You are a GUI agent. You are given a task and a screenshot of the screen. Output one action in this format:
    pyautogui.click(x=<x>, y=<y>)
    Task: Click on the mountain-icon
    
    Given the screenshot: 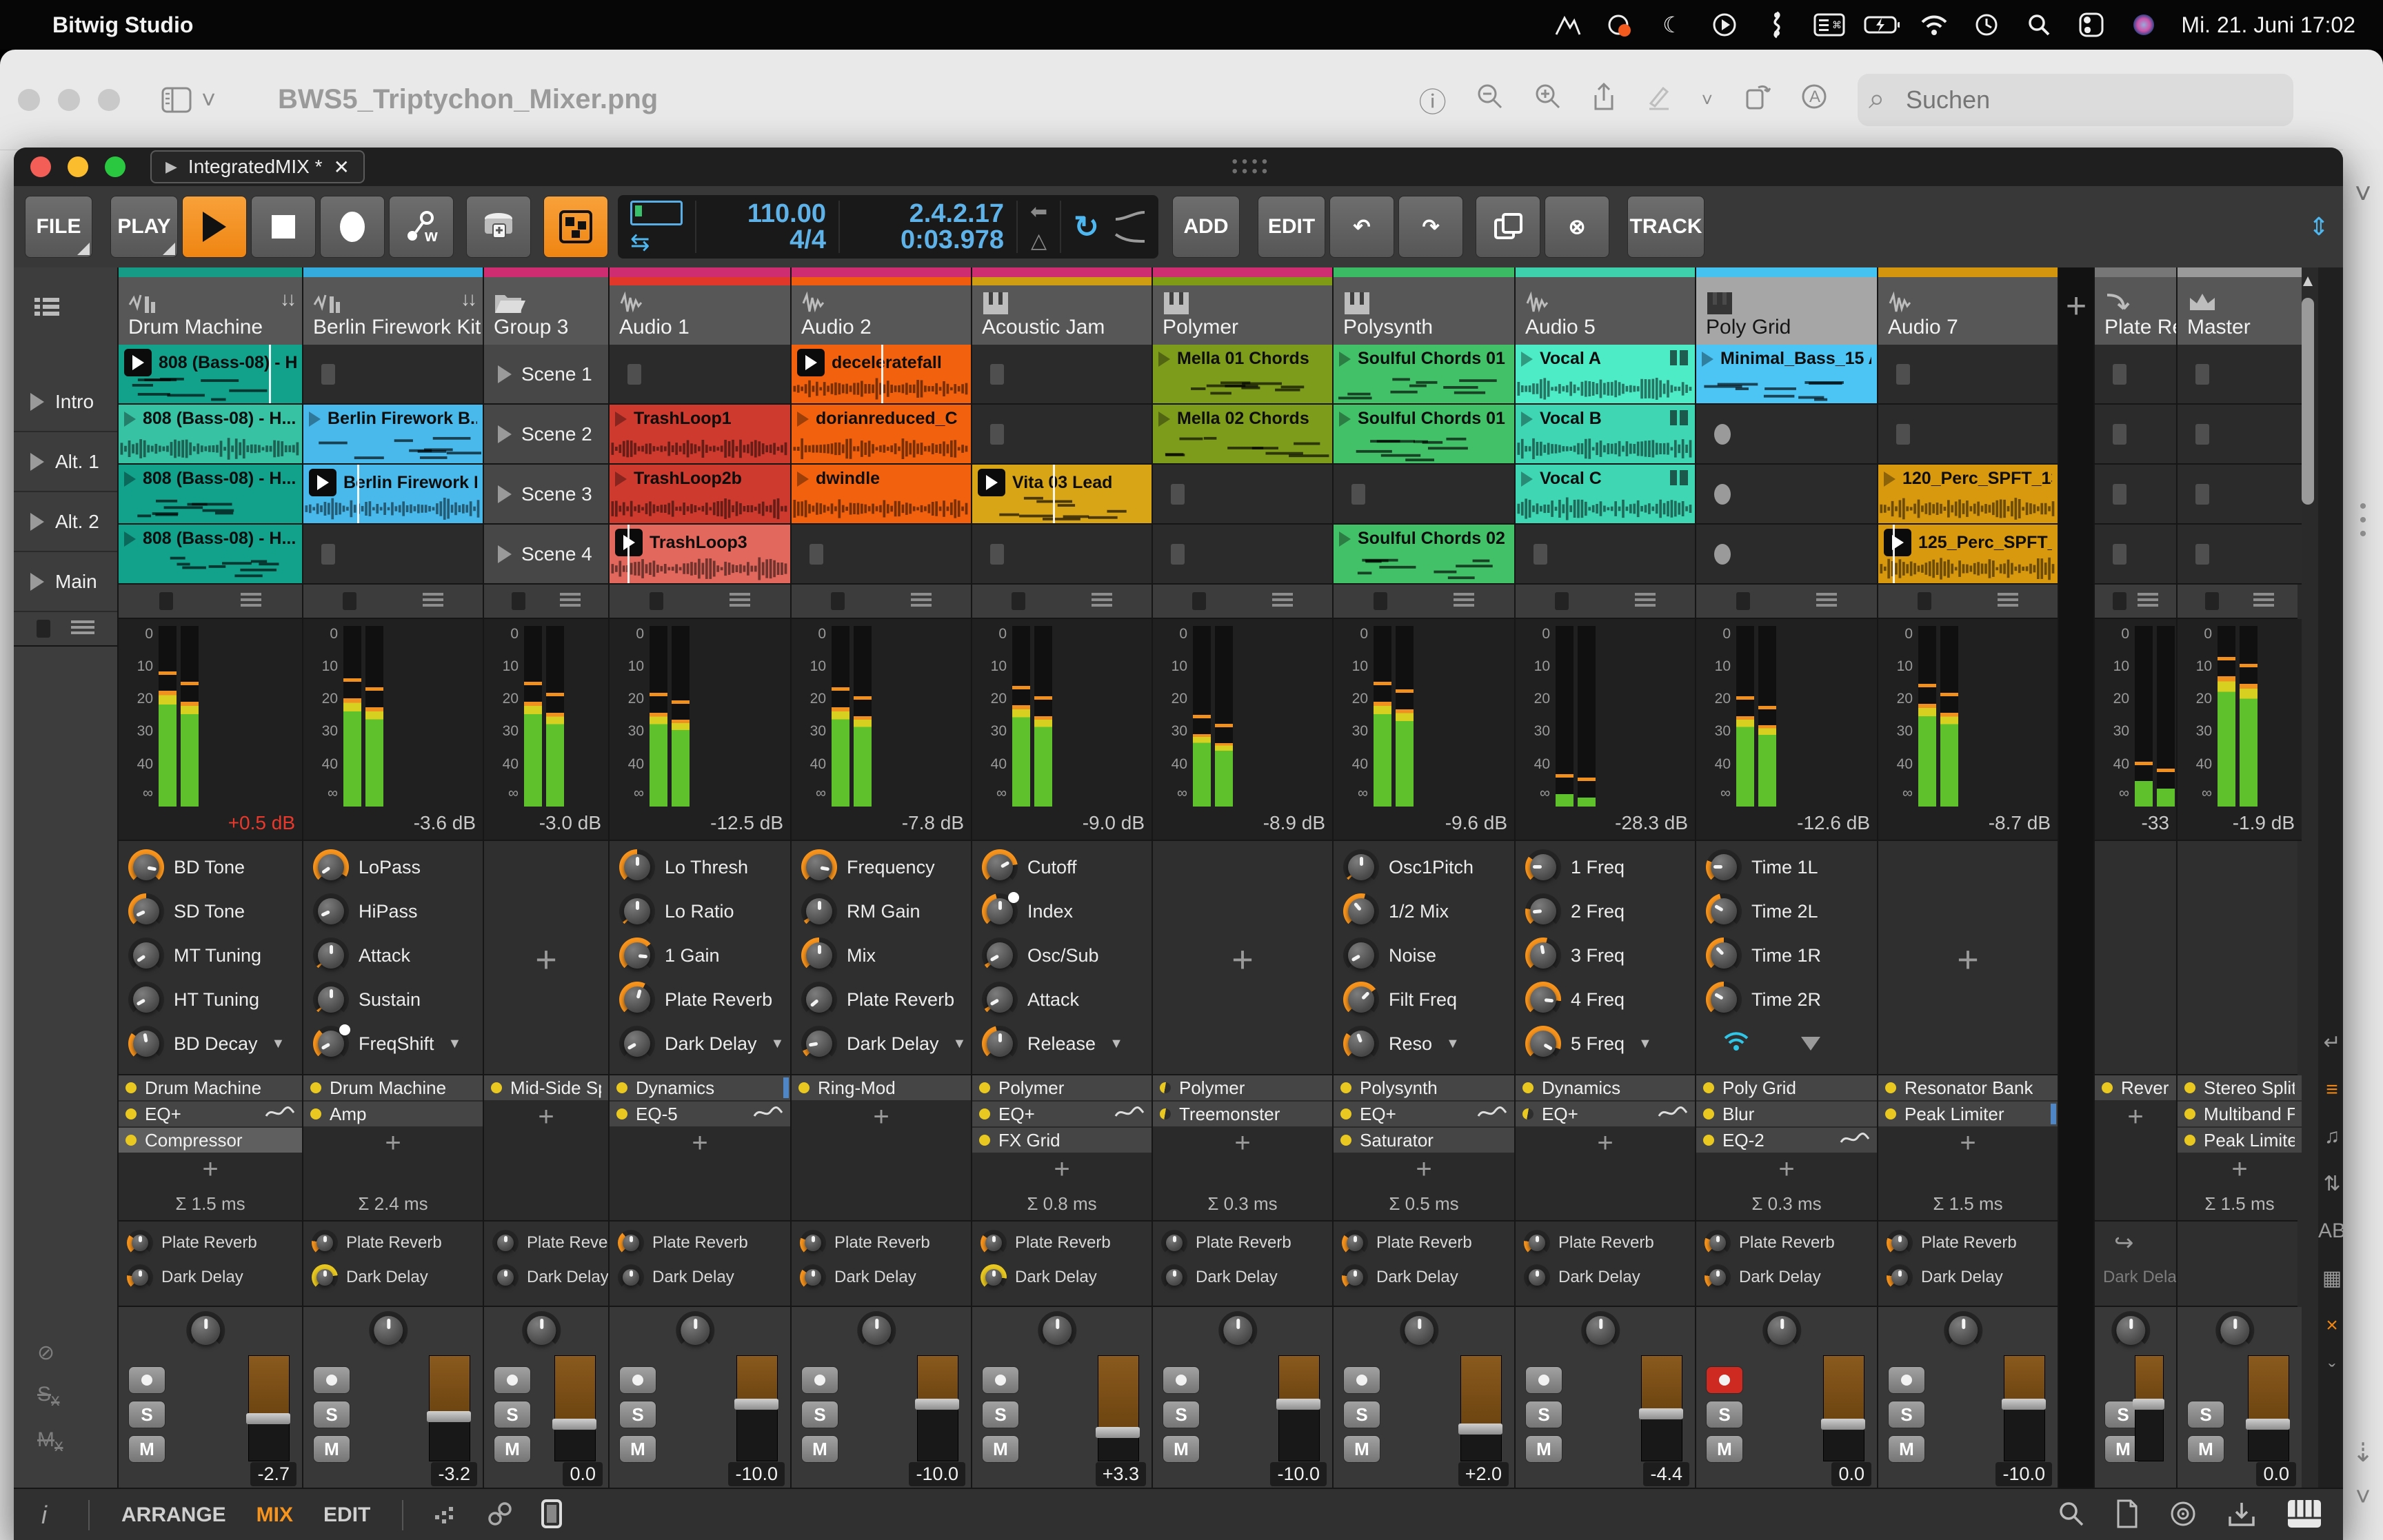 What is the action you would take?
    pyautogui.click(x=1567, y=25)
    